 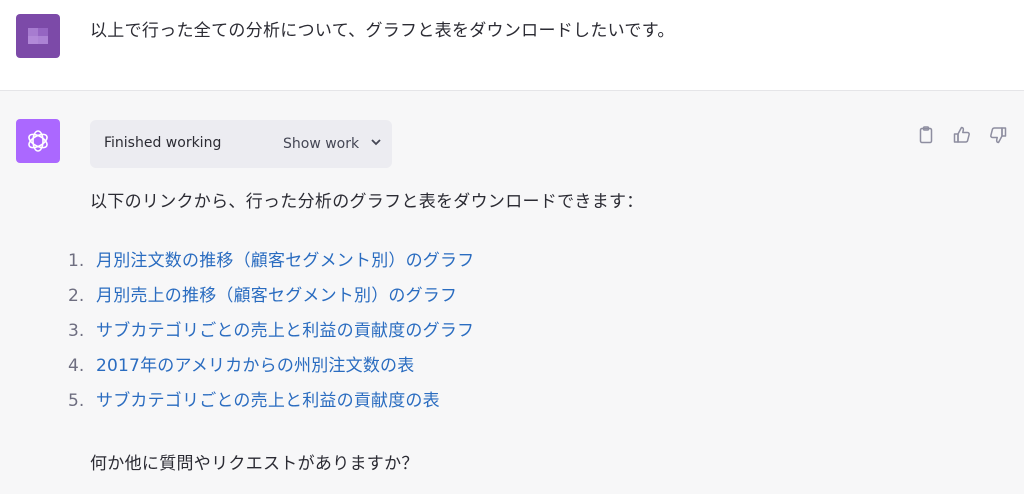 I want to click on chevron-down-icon, so click(x=376, y=144).